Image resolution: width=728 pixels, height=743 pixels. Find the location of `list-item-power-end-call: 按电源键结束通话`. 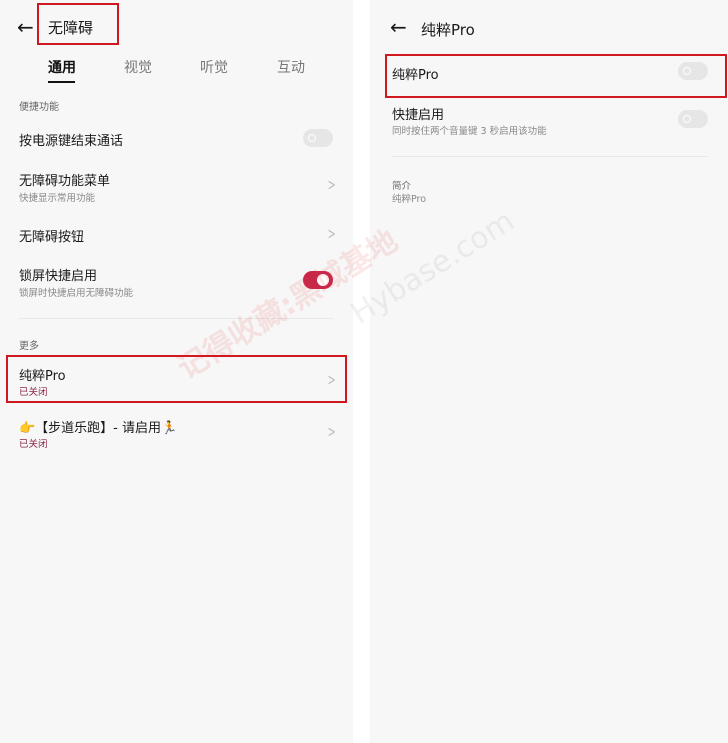

list-item-power-end-call: 按电源键结束通话 is located at coordinates (176, 138).